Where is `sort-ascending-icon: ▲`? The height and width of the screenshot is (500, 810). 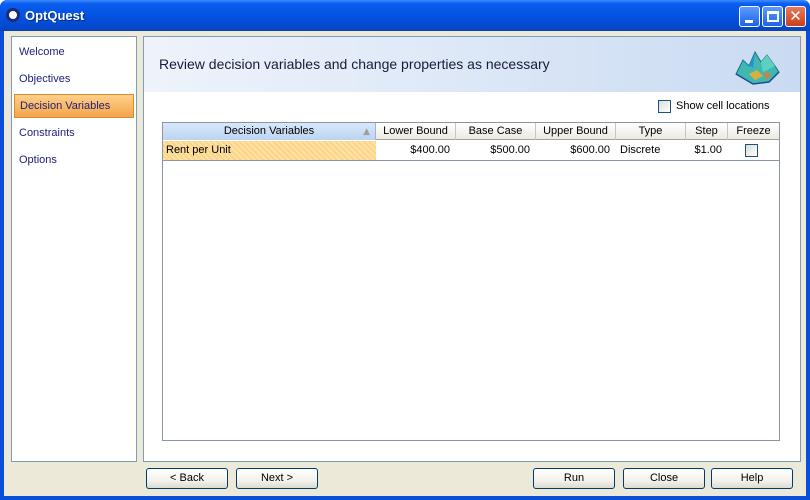
sort-ascending-icon: ▲ is located at coordinates (366, 132).